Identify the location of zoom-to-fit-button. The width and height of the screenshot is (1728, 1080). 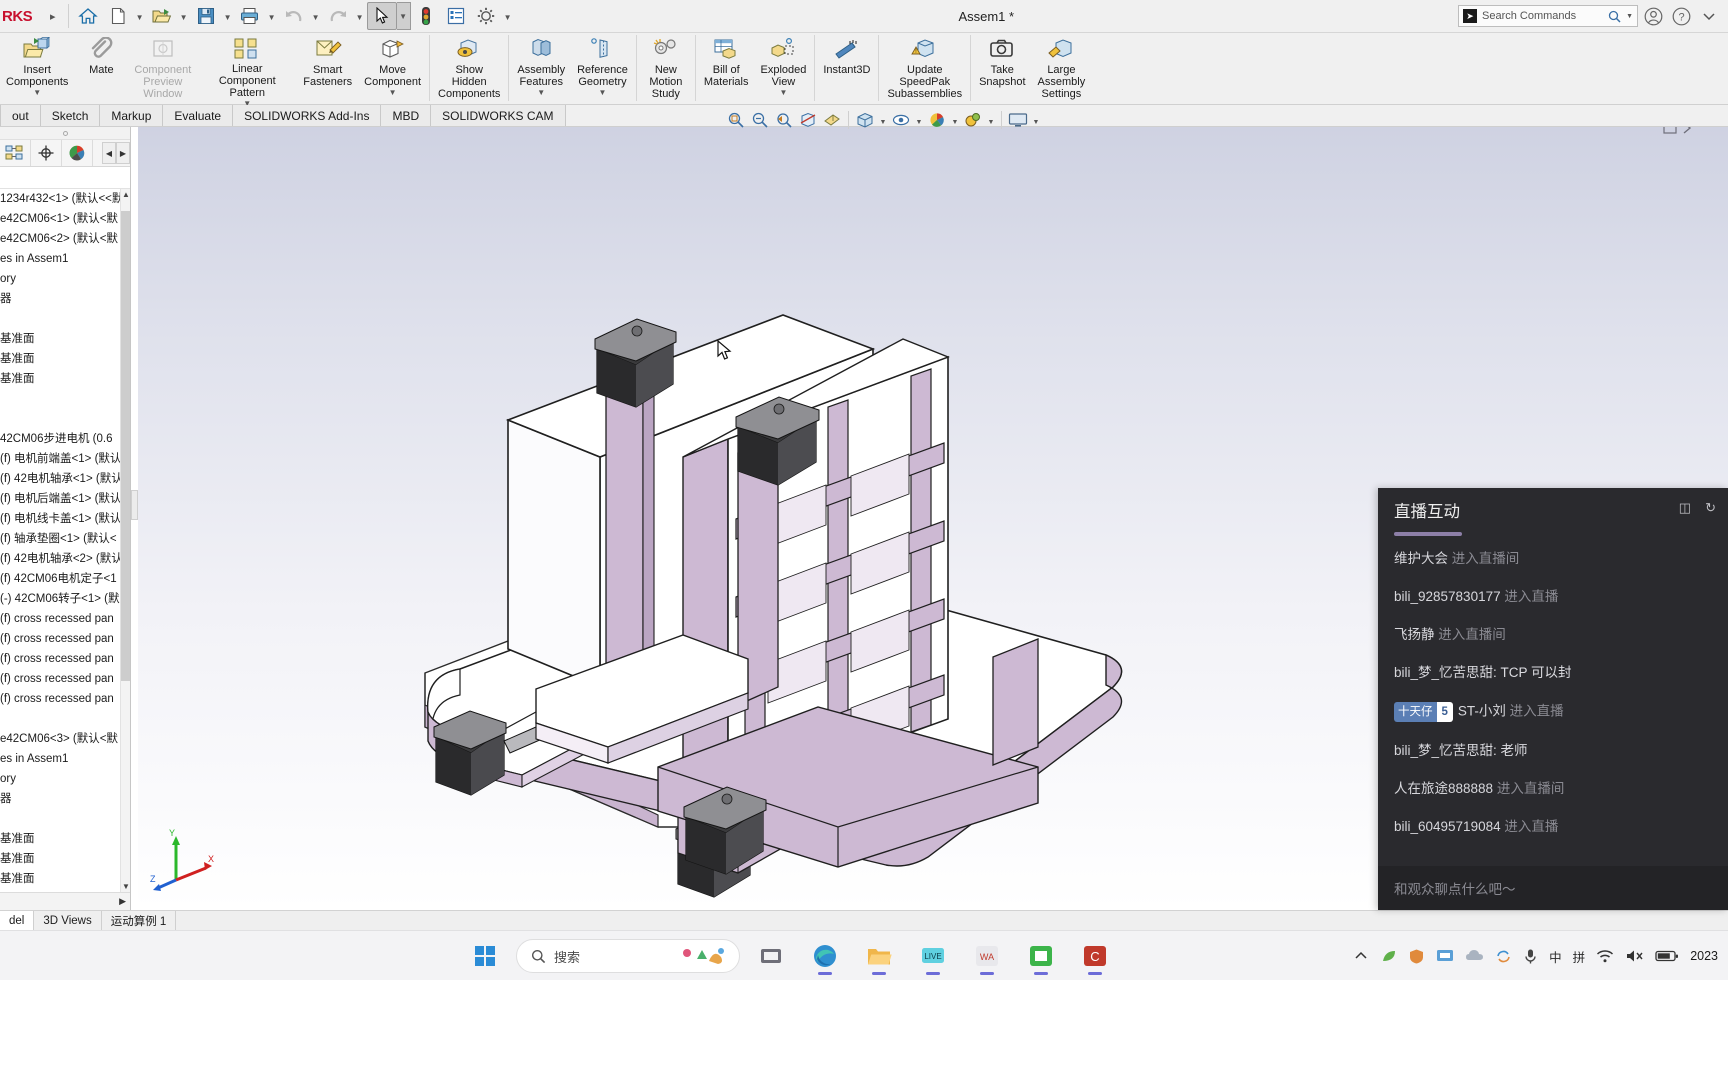
(736, 120).